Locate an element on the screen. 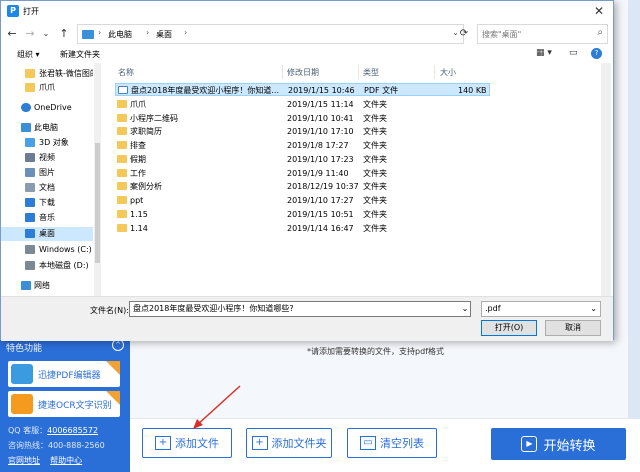  nav-item-drive-d: 本地磁盘 (D:) is located at coordinates (47, 266).